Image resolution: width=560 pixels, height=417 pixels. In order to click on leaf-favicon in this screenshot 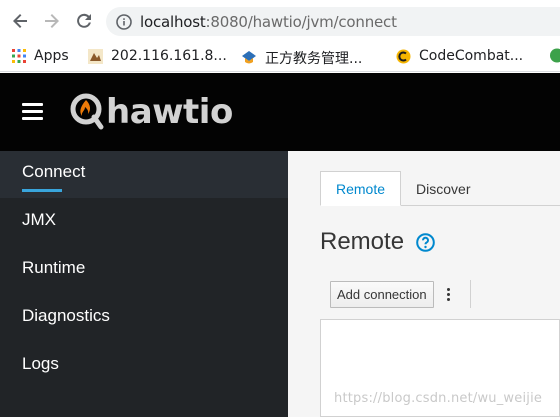, I will do `click(555, 55)`.